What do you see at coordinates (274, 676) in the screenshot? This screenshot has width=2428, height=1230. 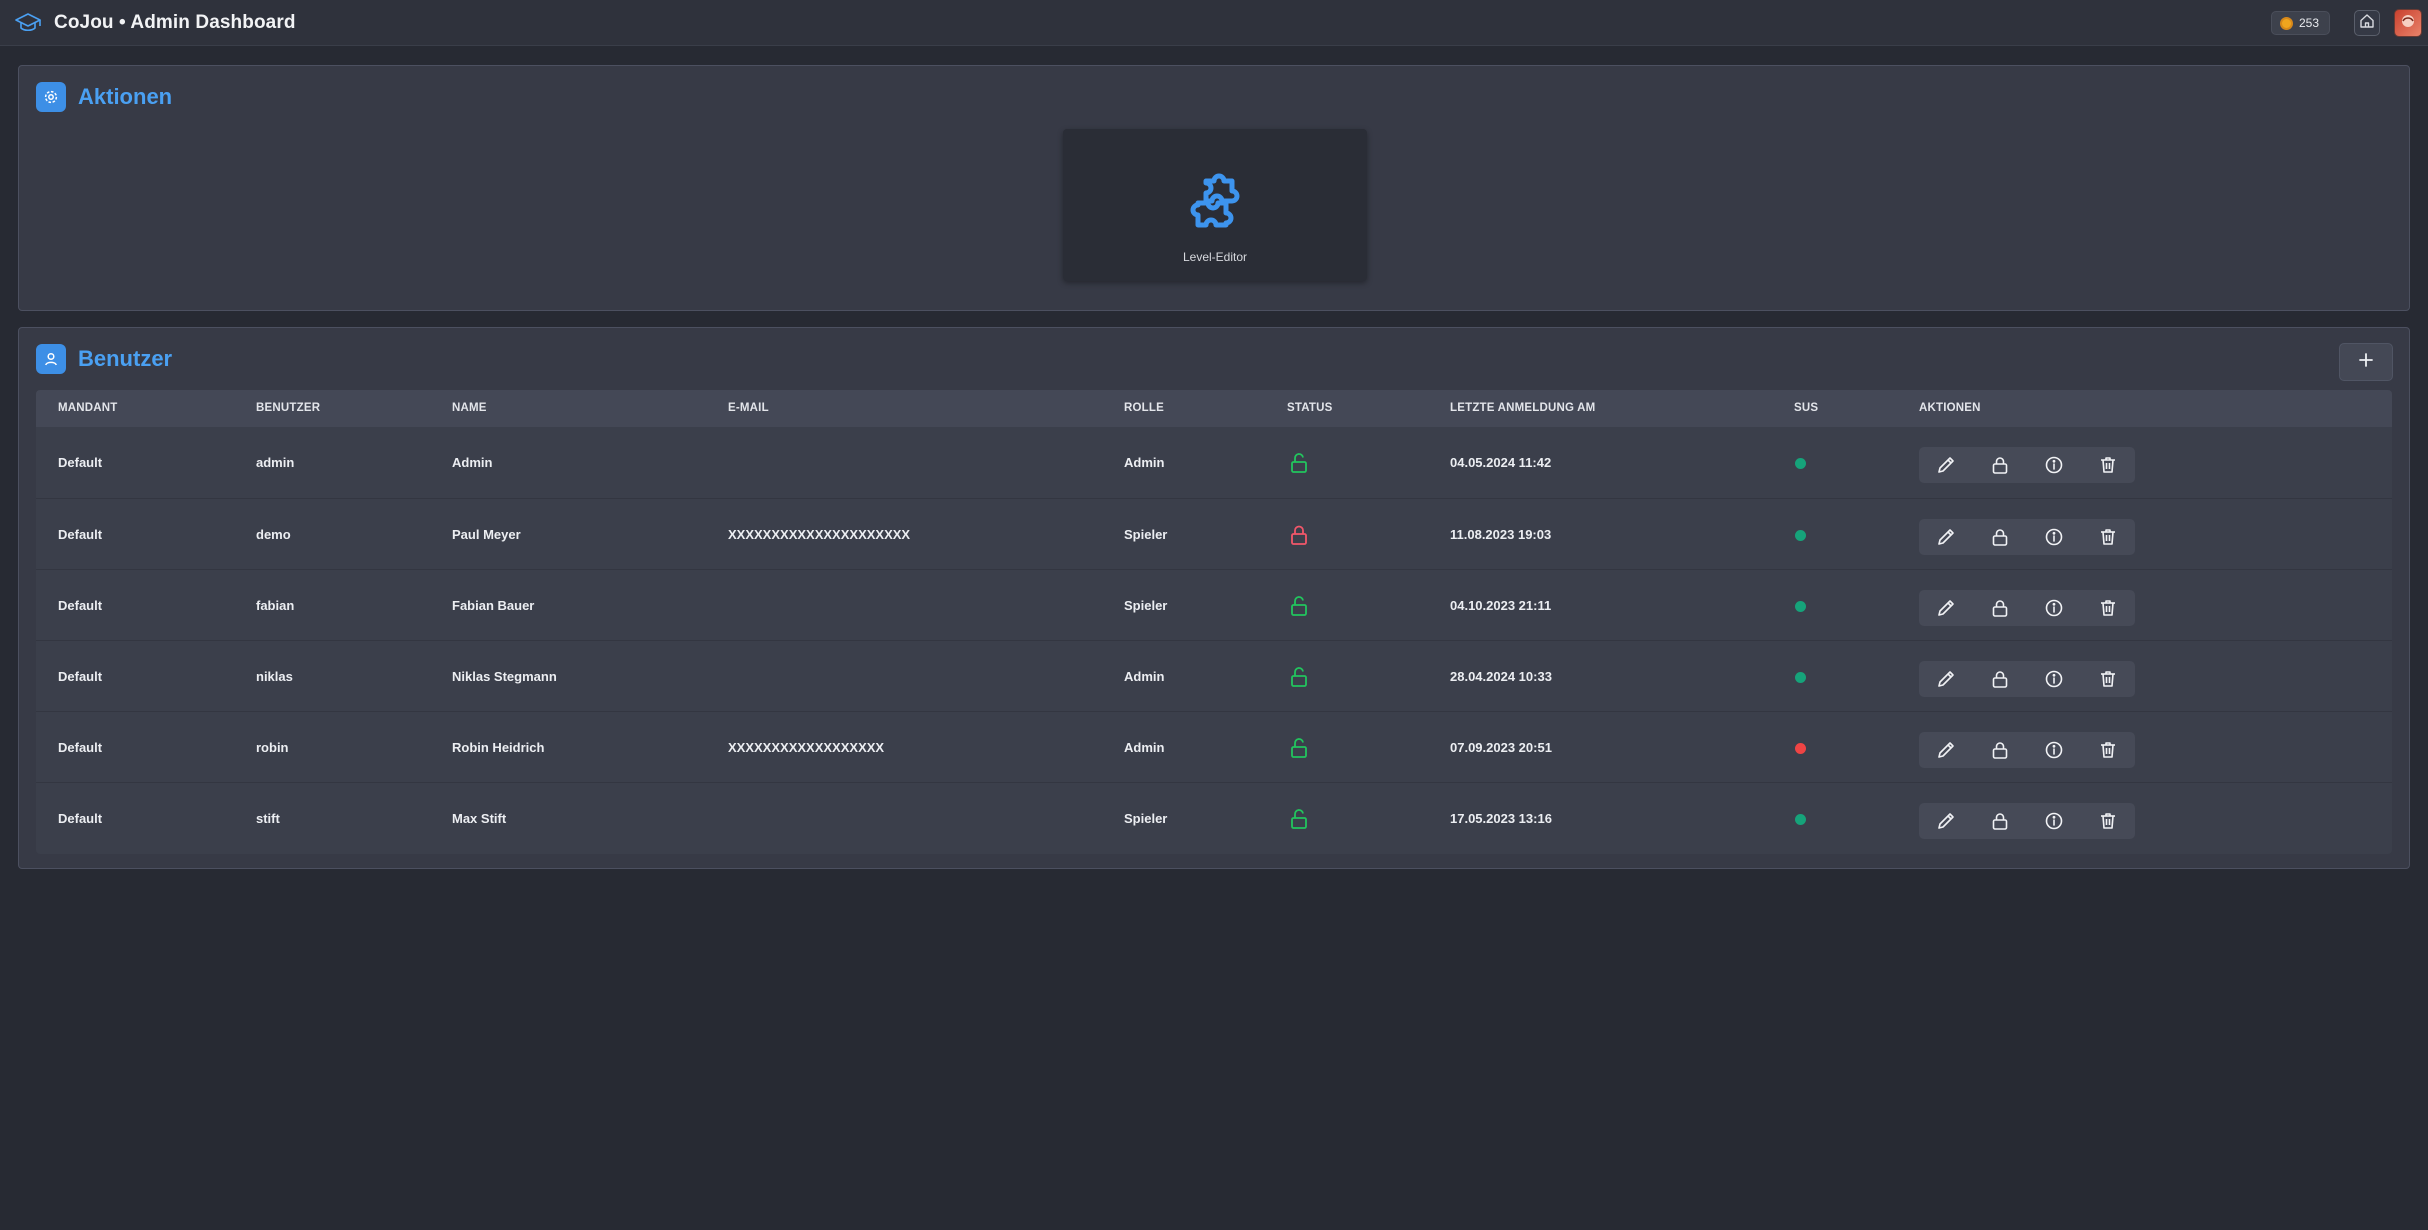 I see `cell-benutzer: niklas` at bounding box center [274, 676].